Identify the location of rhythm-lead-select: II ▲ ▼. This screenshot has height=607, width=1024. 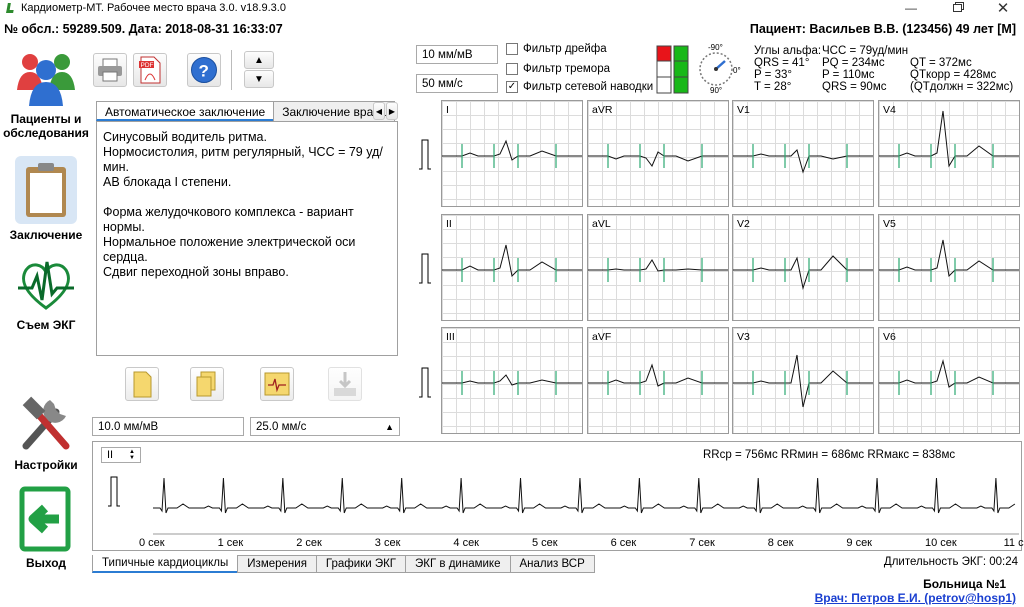
(121, 455).